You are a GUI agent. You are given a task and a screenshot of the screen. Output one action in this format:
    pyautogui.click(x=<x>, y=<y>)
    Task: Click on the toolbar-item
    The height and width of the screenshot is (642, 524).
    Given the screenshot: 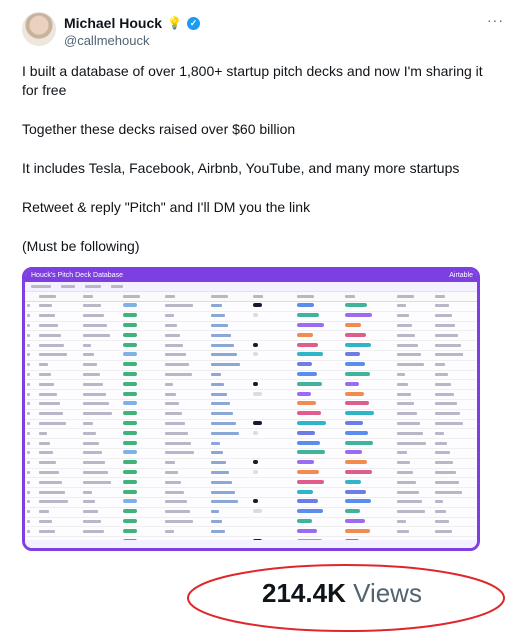 What is the action you would take?
    pyautogui.click(x=41, y=286)
    